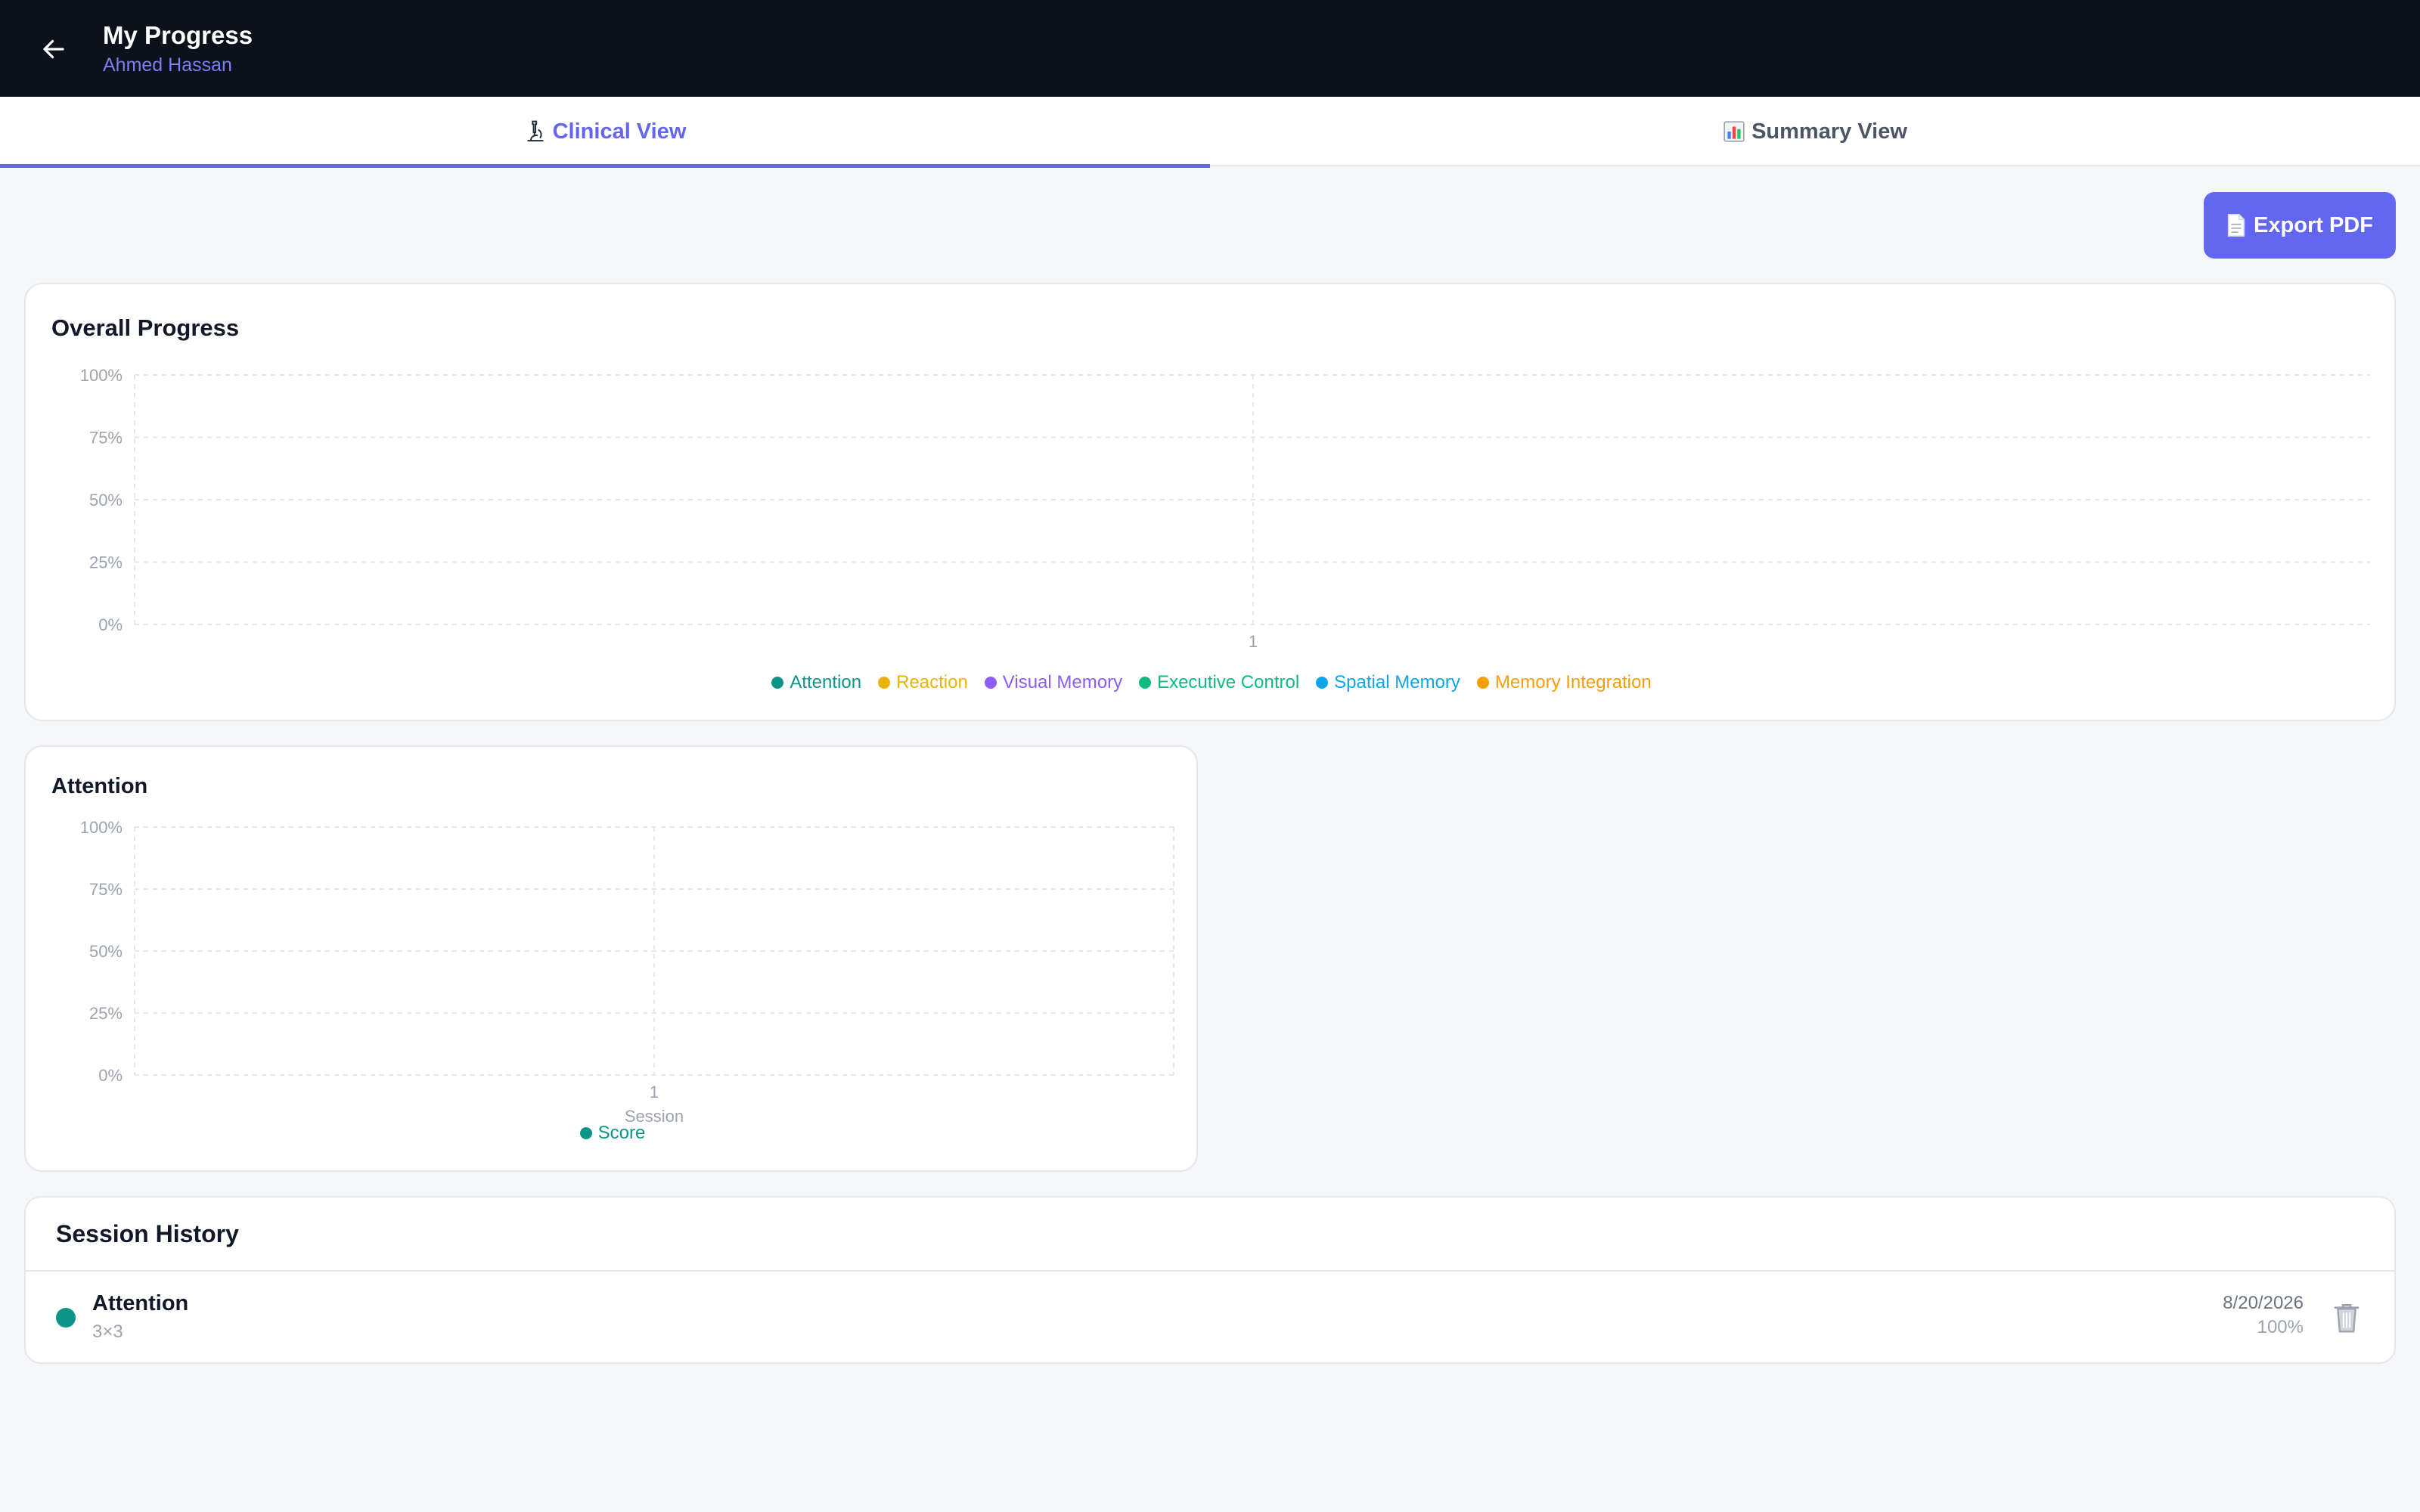 This screenshot has height=1512, width=2420. I want to click on tab-summary-view: Summary View, so click(1815, 131).